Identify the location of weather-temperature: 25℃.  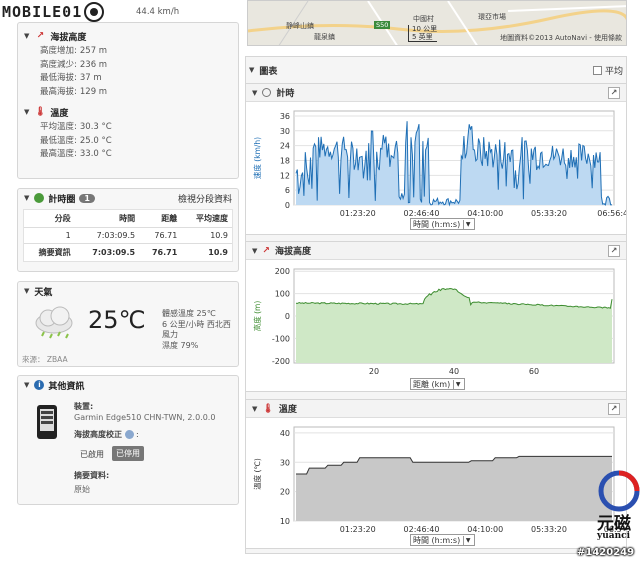
(117, 320).